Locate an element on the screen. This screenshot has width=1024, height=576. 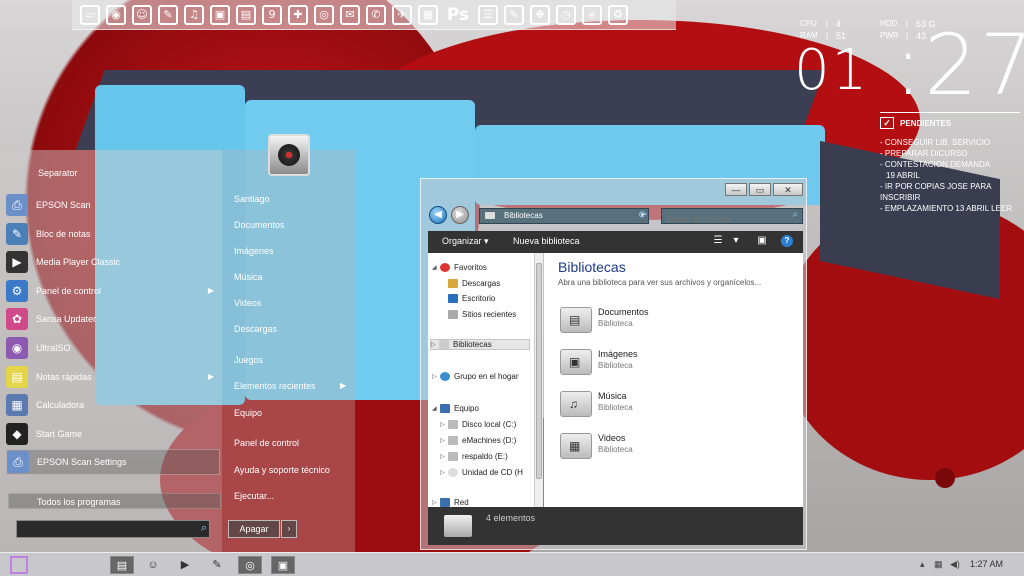
digit-nine-icon: 9 is located at coordinates (272, 14).